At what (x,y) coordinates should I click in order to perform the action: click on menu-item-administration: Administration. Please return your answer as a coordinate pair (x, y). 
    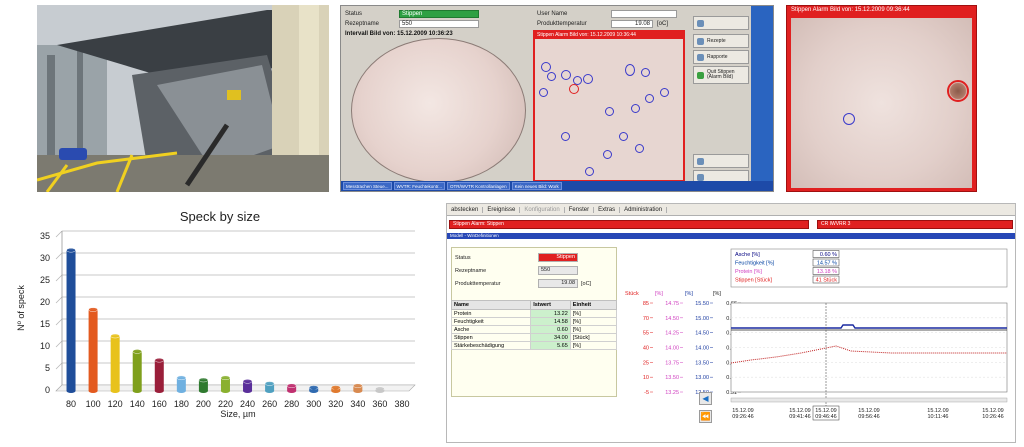
    Looking at the image, I should click on (644, 209).